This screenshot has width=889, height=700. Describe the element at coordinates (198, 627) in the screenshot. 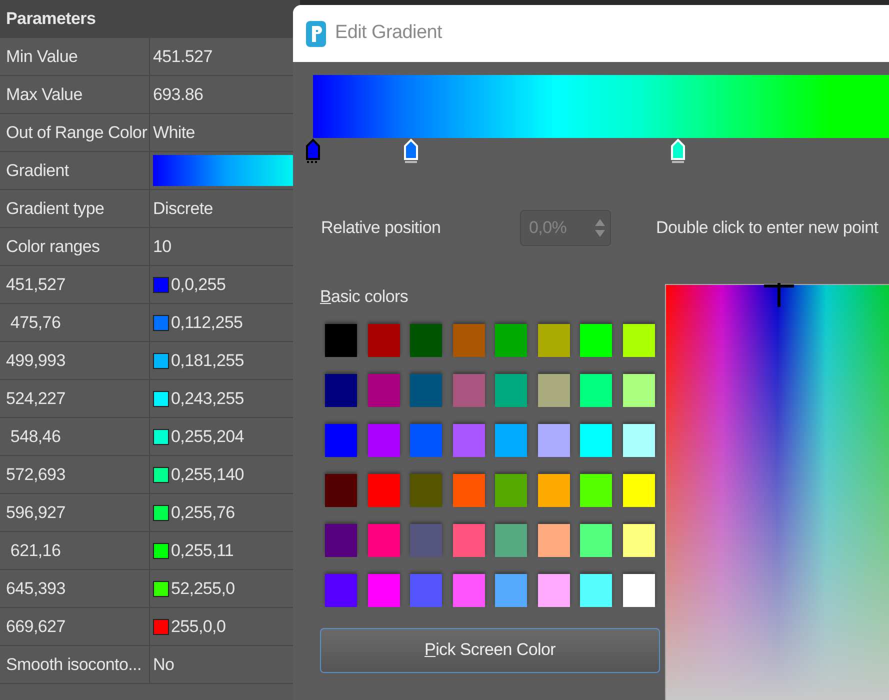

I see `property-value: 255,0,0` at that location.